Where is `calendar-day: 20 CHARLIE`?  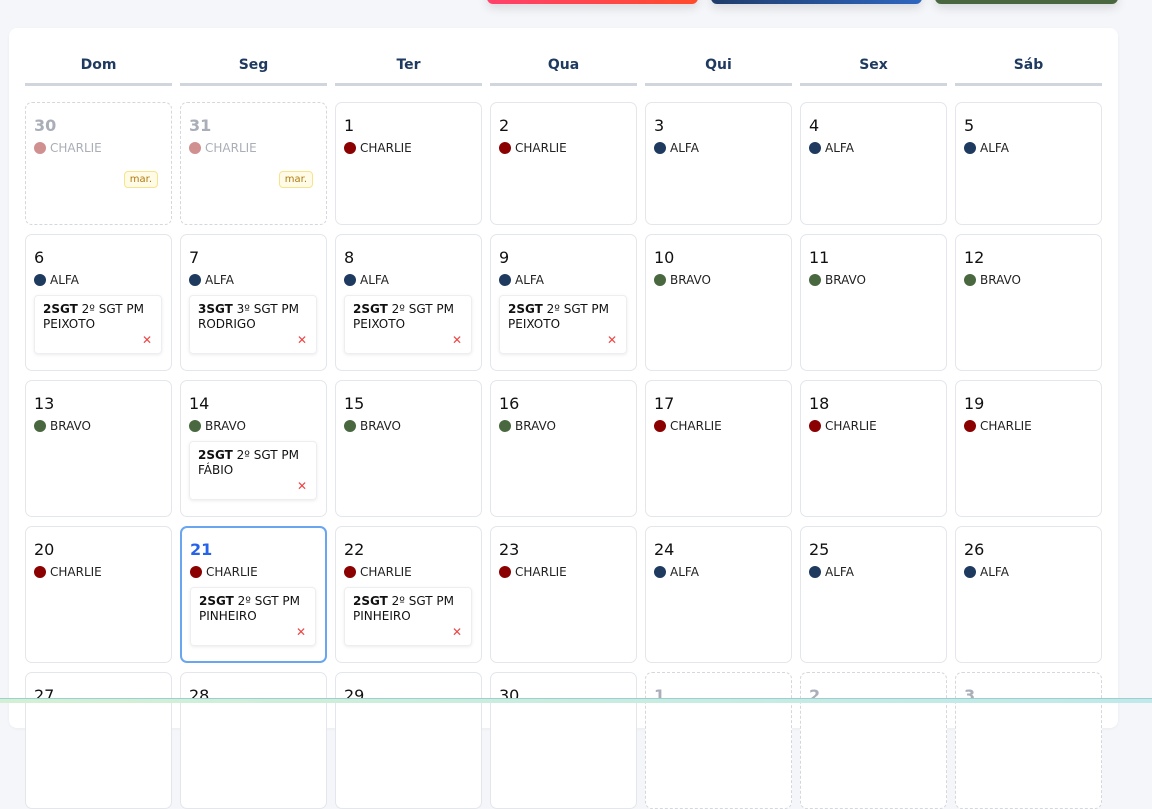
calendar-day: 20 CHARLIE is located at coordinates (98, 594).